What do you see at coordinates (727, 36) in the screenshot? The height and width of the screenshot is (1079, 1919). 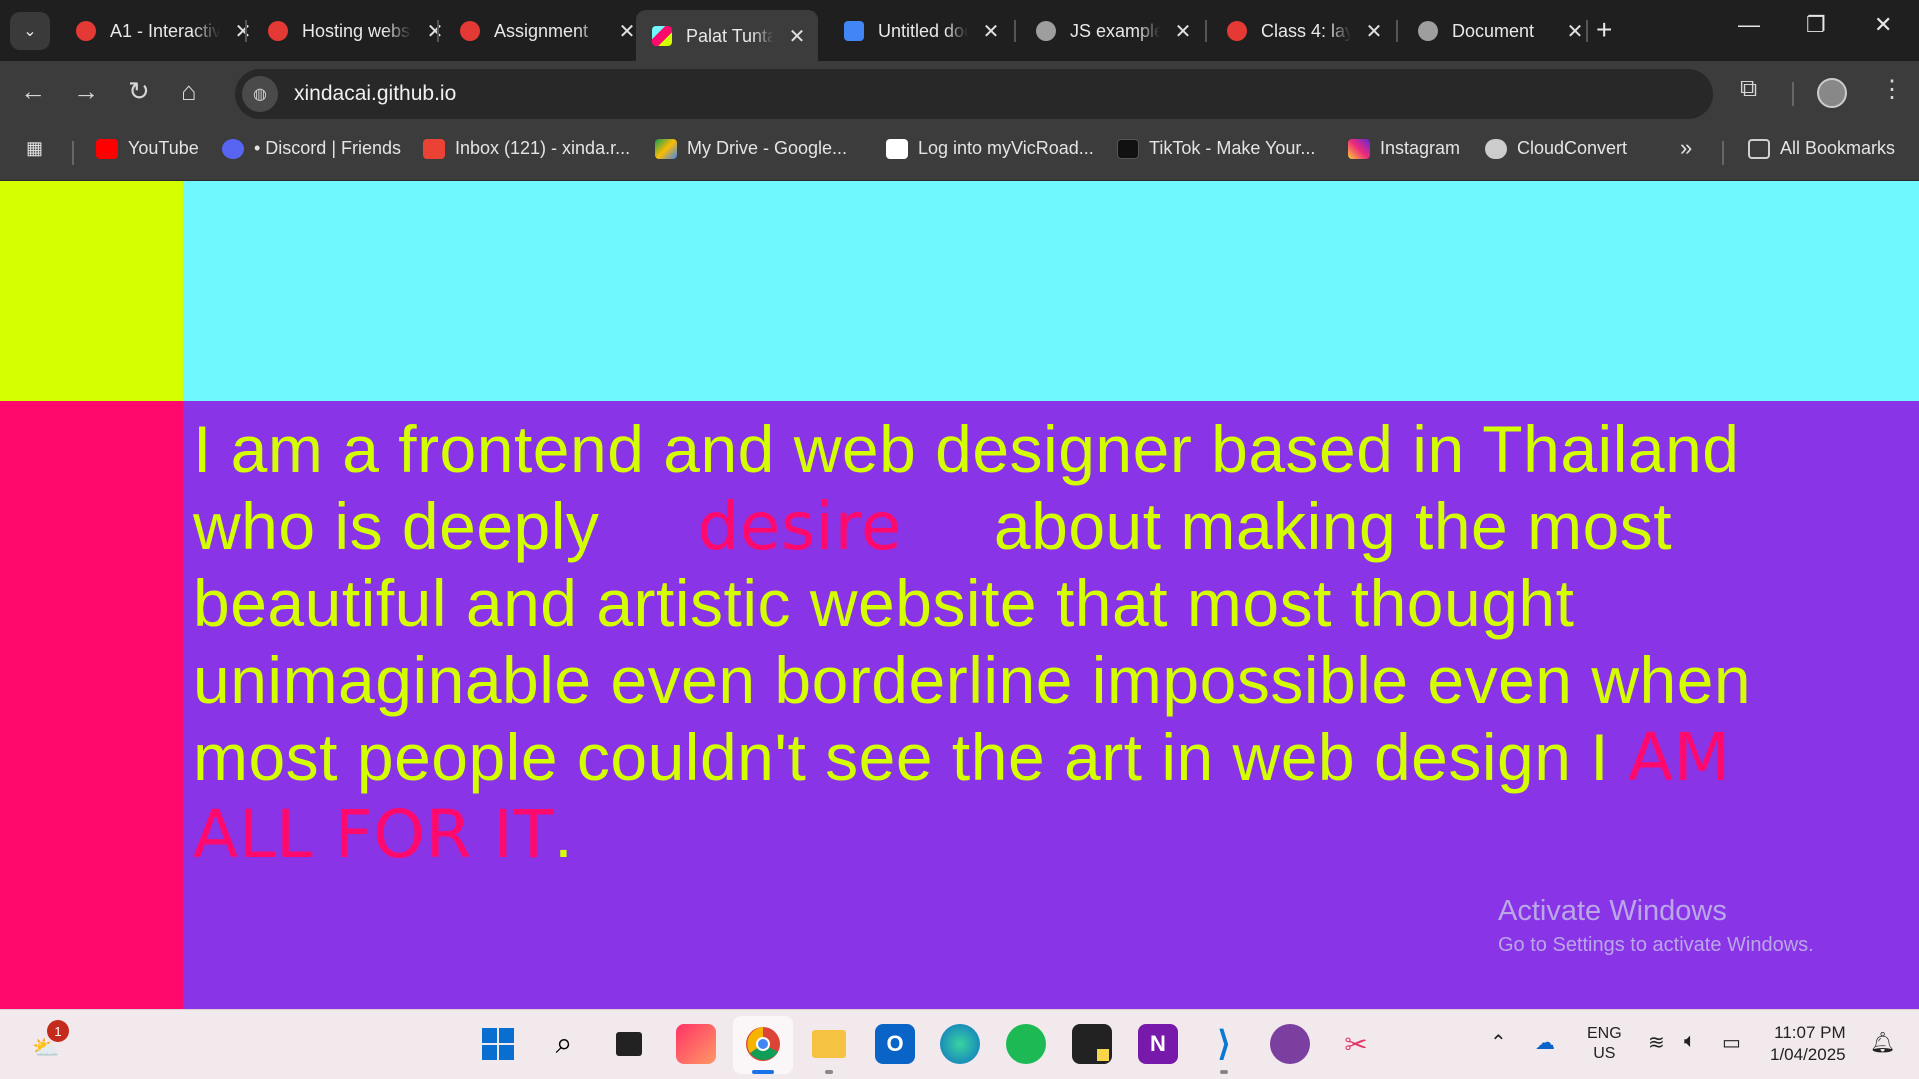 I see `tab-active: Palat Tuntasood ✕` at bounding box center [727, 36].